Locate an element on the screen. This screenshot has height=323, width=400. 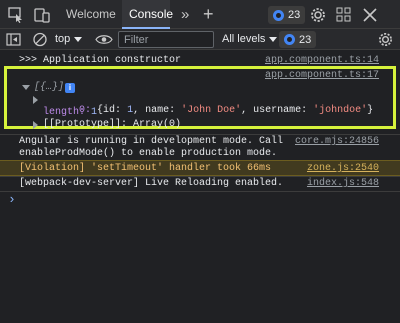
log-message: >>> Application constructor is located at coordinates (100, 60).